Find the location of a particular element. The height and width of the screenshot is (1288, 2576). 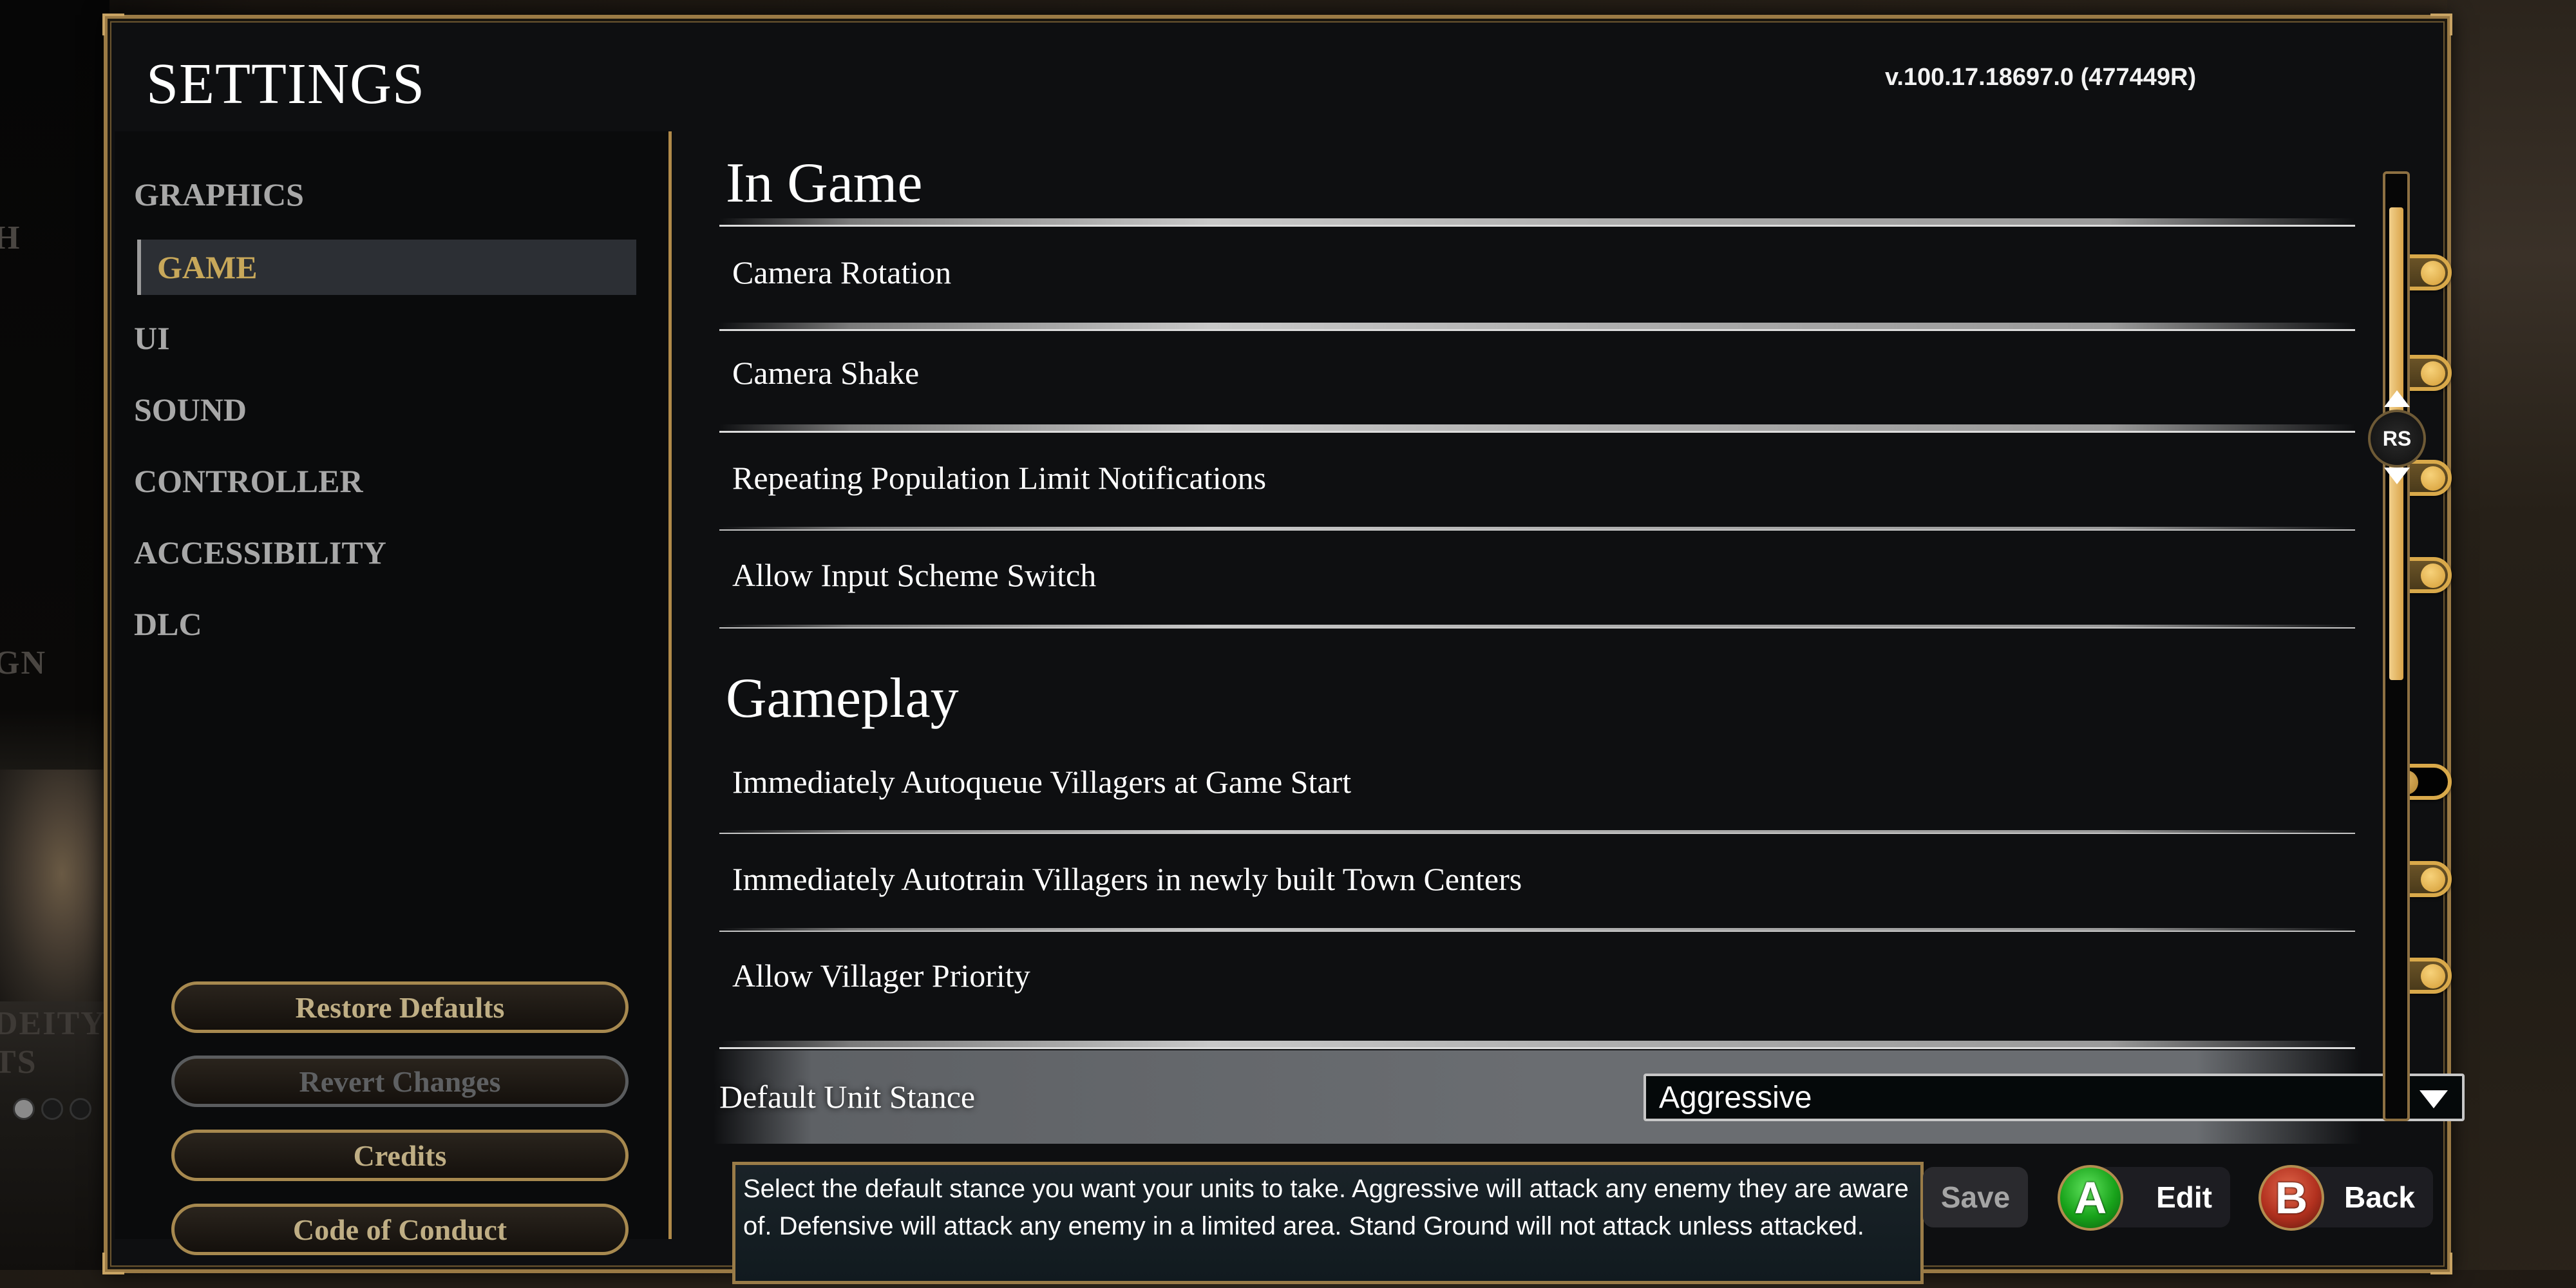

background-scene is located at coordinates (2511, 644).